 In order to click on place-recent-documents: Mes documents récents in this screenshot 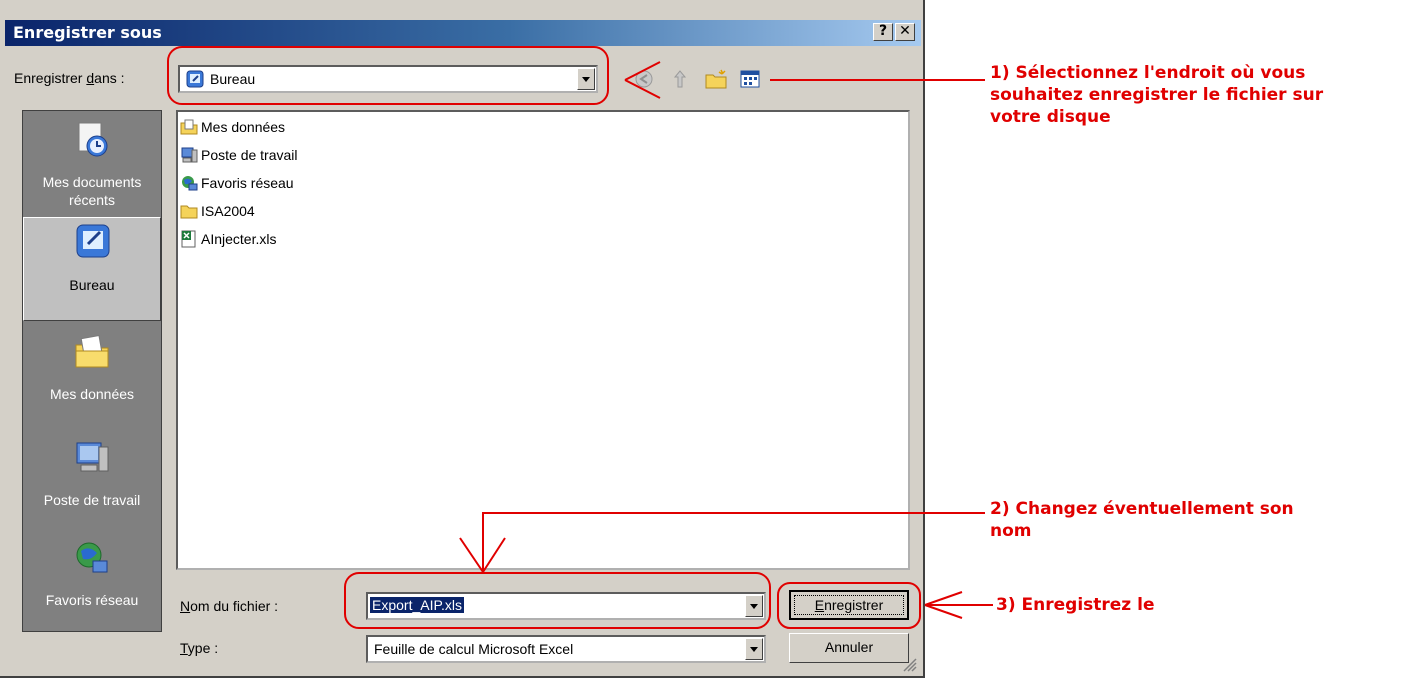, I will do `click(92, 163)`.